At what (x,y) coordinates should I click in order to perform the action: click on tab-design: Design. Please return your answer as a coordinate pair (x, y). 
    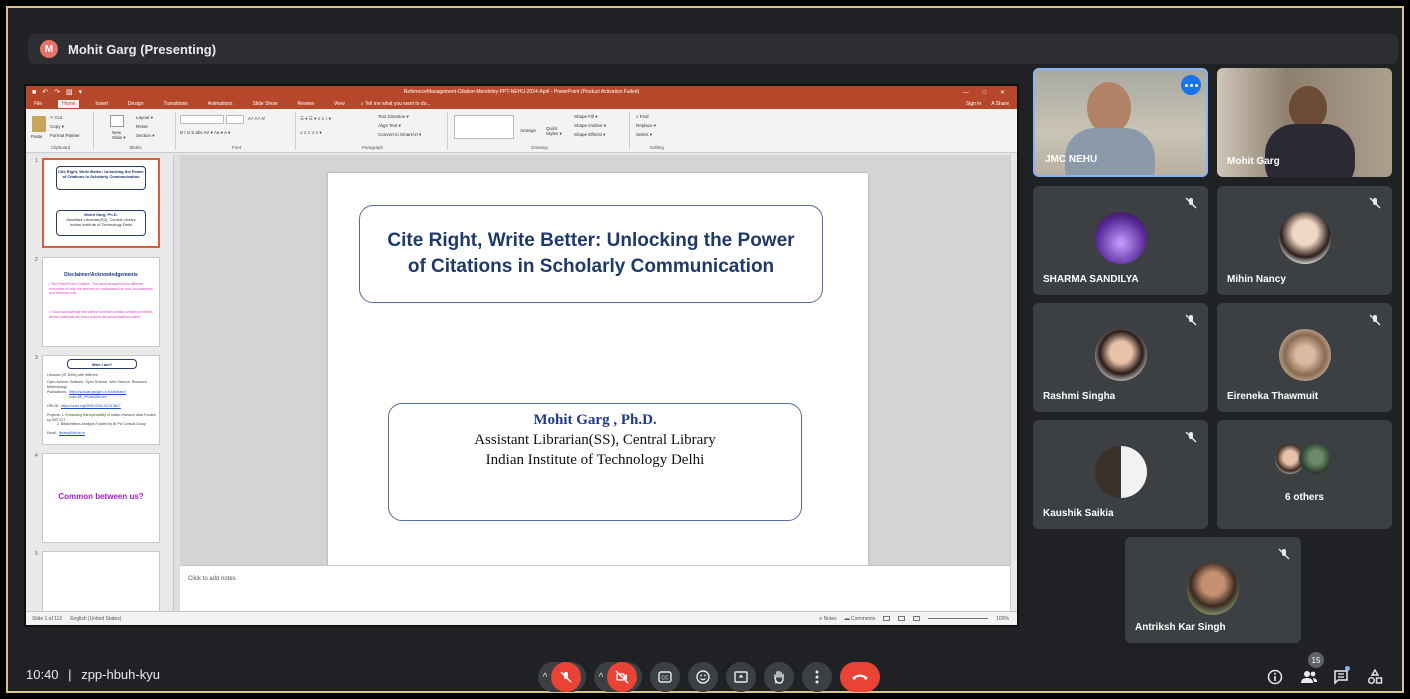
    Looking at the image, I should click on (136, 104).